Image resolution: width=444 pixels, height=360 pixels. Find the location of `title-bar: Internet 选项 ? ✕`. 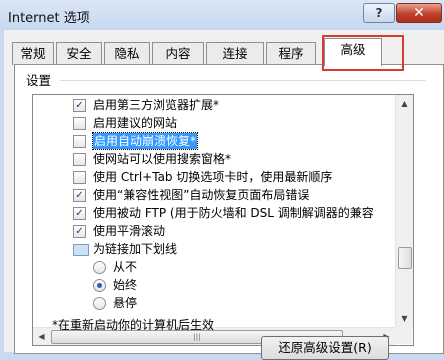

title-bar: Internet 选项 ? ✕ is located at coordinates (222, 15).